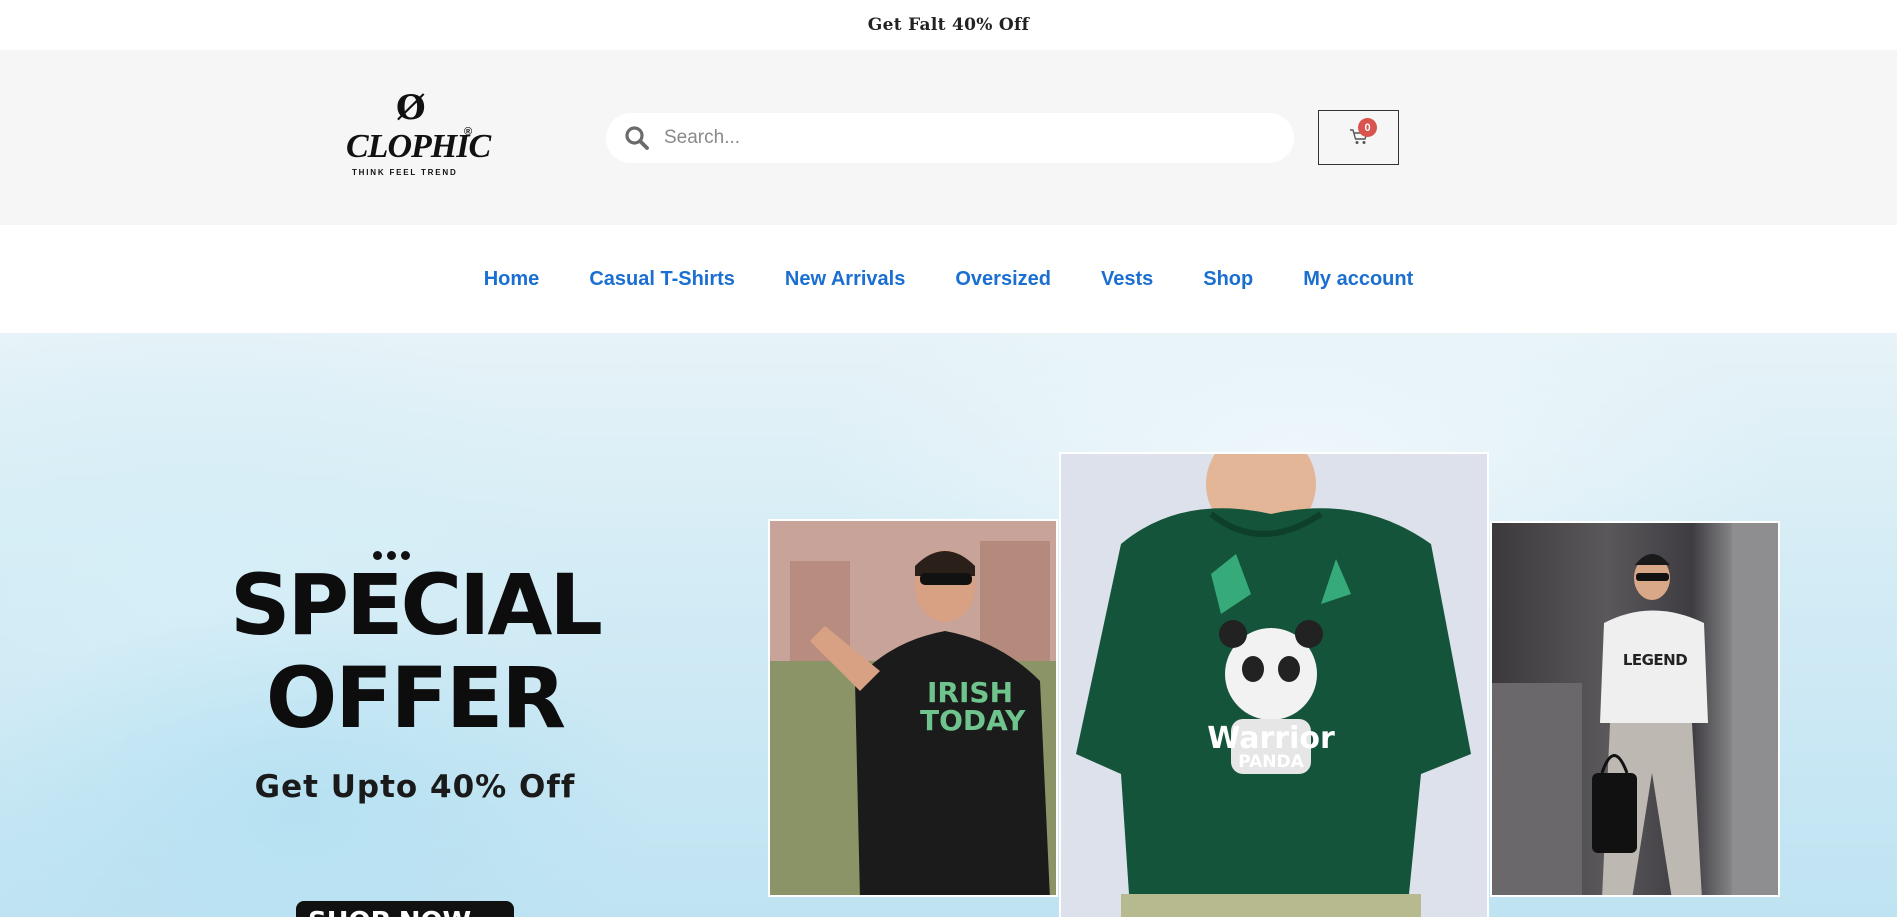 Image resolution: width=1897 pixels, height=917 pixels. What do you see at coordinates (973, 706) in the screenshot?
I see `shirt-print-irish-today: IRISH TODAY` at bounding box center [973, 706].